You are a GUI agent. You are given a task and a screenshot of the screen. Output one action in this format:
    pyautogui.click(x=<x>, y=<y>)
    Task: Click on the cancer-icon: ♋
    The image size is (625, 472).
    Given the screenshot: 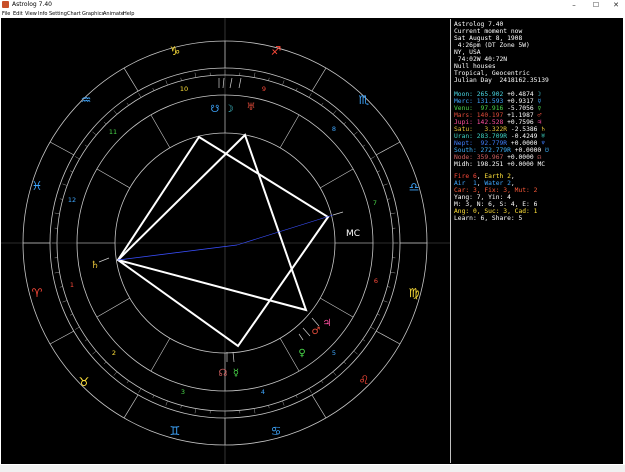 What is the action you would take?
    pyautogui.click(x=276, y=431)
    